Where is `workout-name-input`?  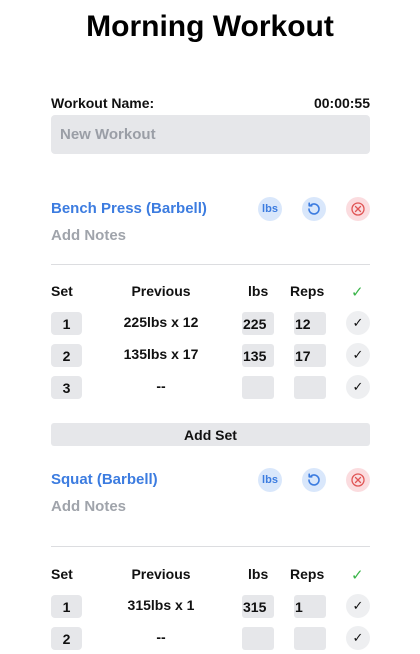
workout-name-input is located at coordinates (210, 134).